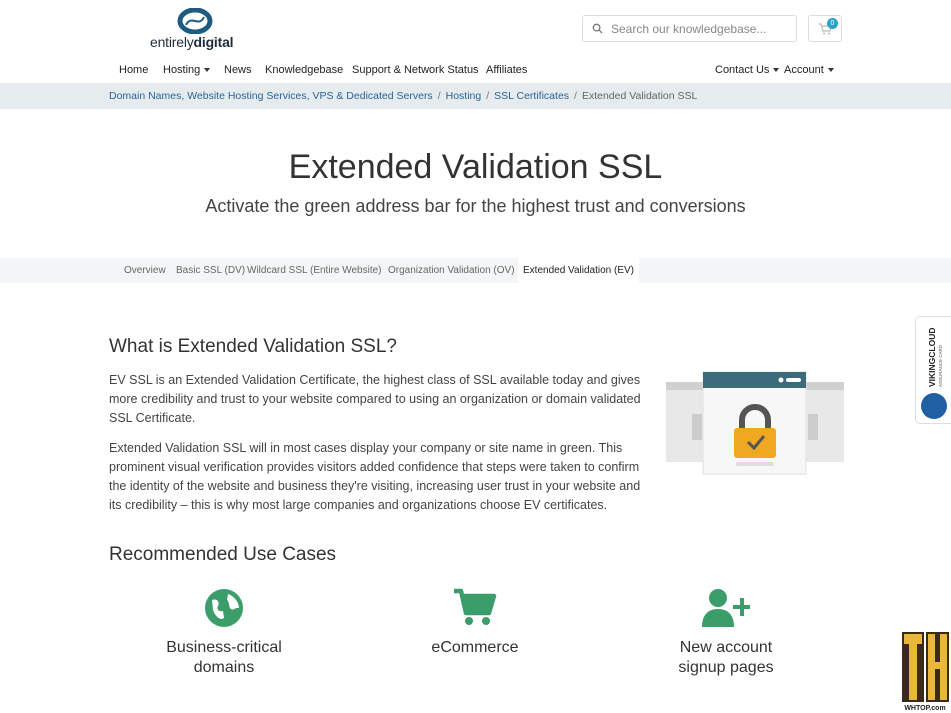 This screenshot has width=951, height=713. What do you see at coordinates (210, 270) in the screenshot?
I see `subnav-basic-ssl: Basic SSL (DV)` at bounding box center [210, 270].